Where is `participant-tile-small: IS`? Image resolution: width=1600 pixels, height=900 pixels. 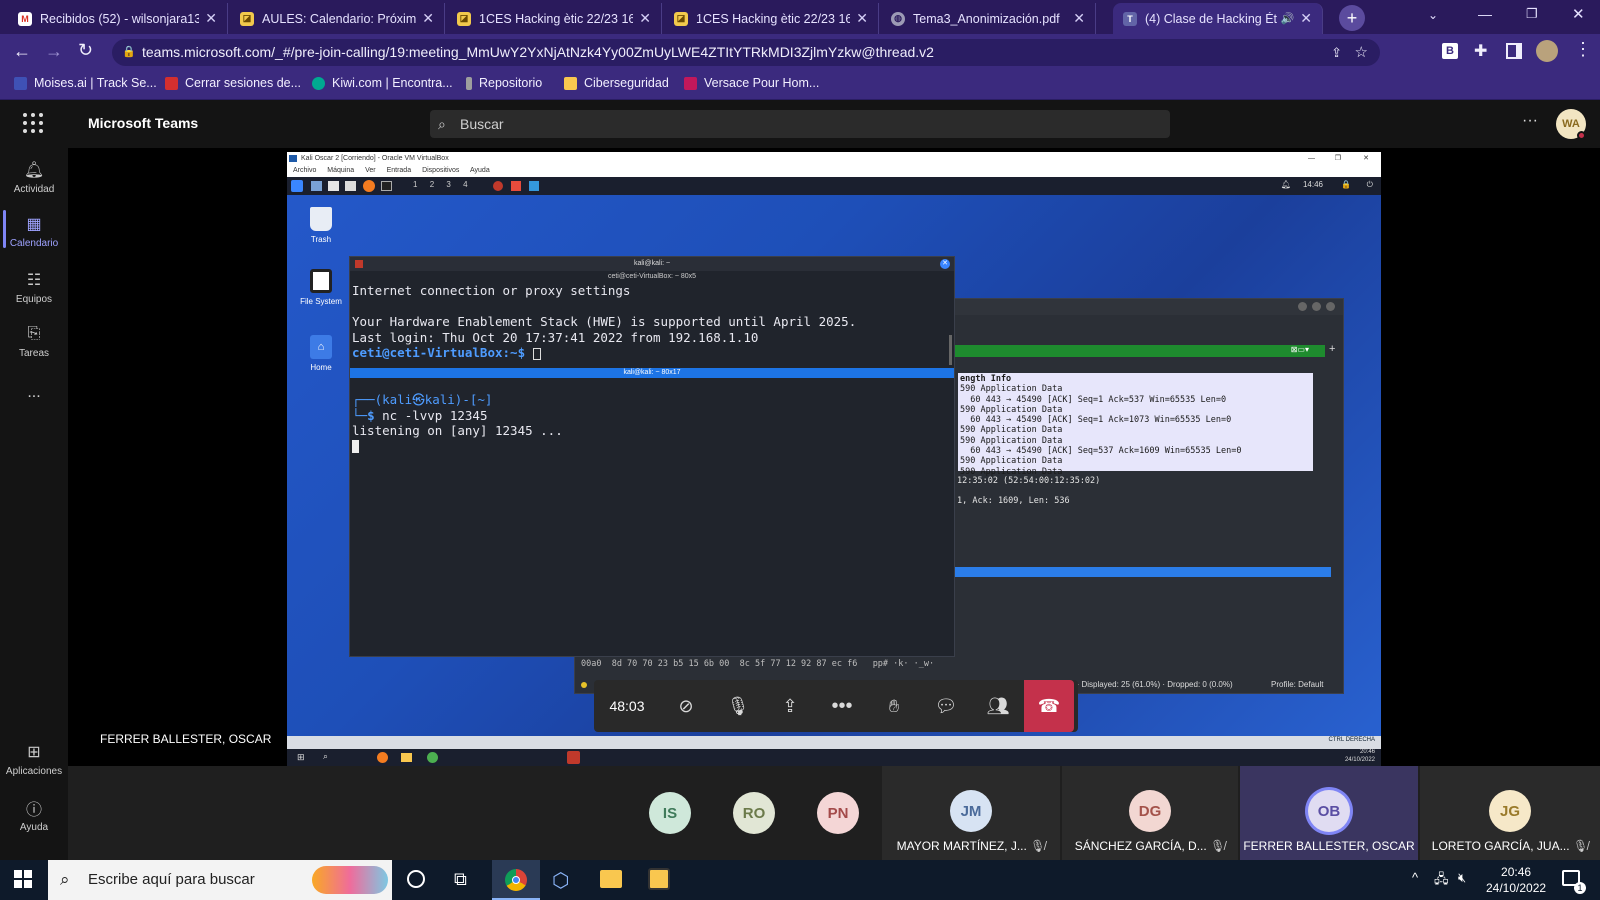
participant-tile-small: IS is located at coordinates (670, 813).